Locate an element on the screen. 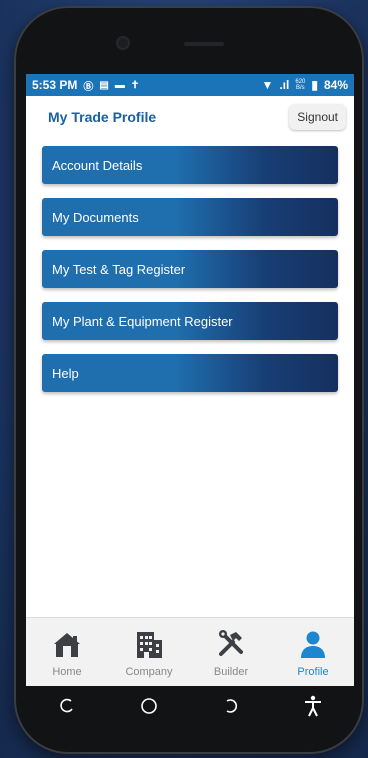 The width and height of the screenshot is (368, 758). back-icon is located at coordinates (232, 706).